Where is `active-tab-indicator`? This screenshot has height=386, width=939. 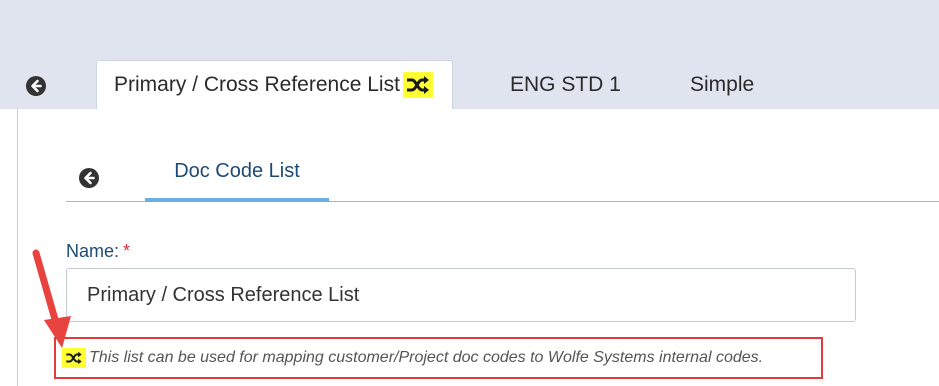
active-tab-indicator is located at coordinates (237, 200).